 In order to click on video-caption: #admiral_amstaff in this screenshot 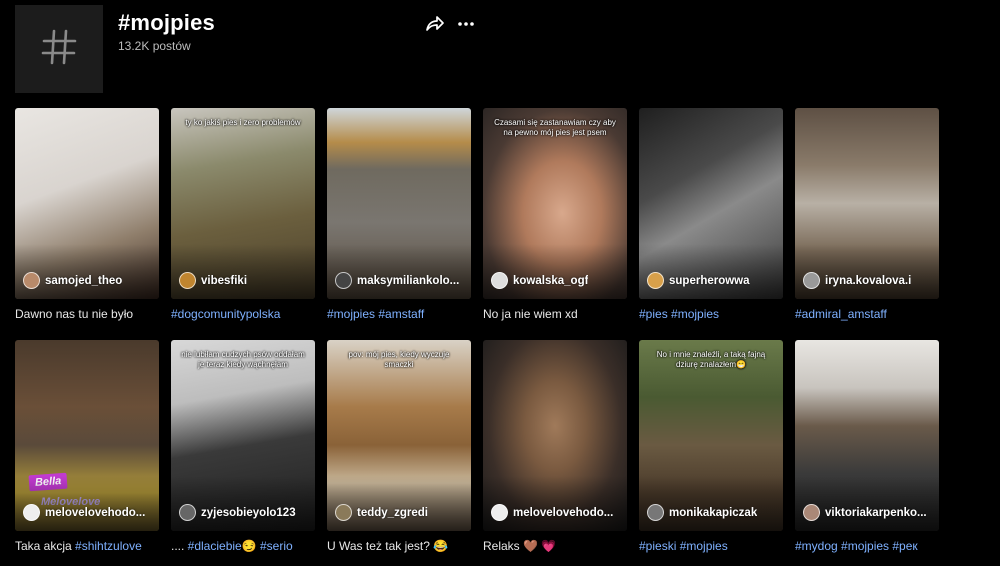, I will do `click(867, 314)`.